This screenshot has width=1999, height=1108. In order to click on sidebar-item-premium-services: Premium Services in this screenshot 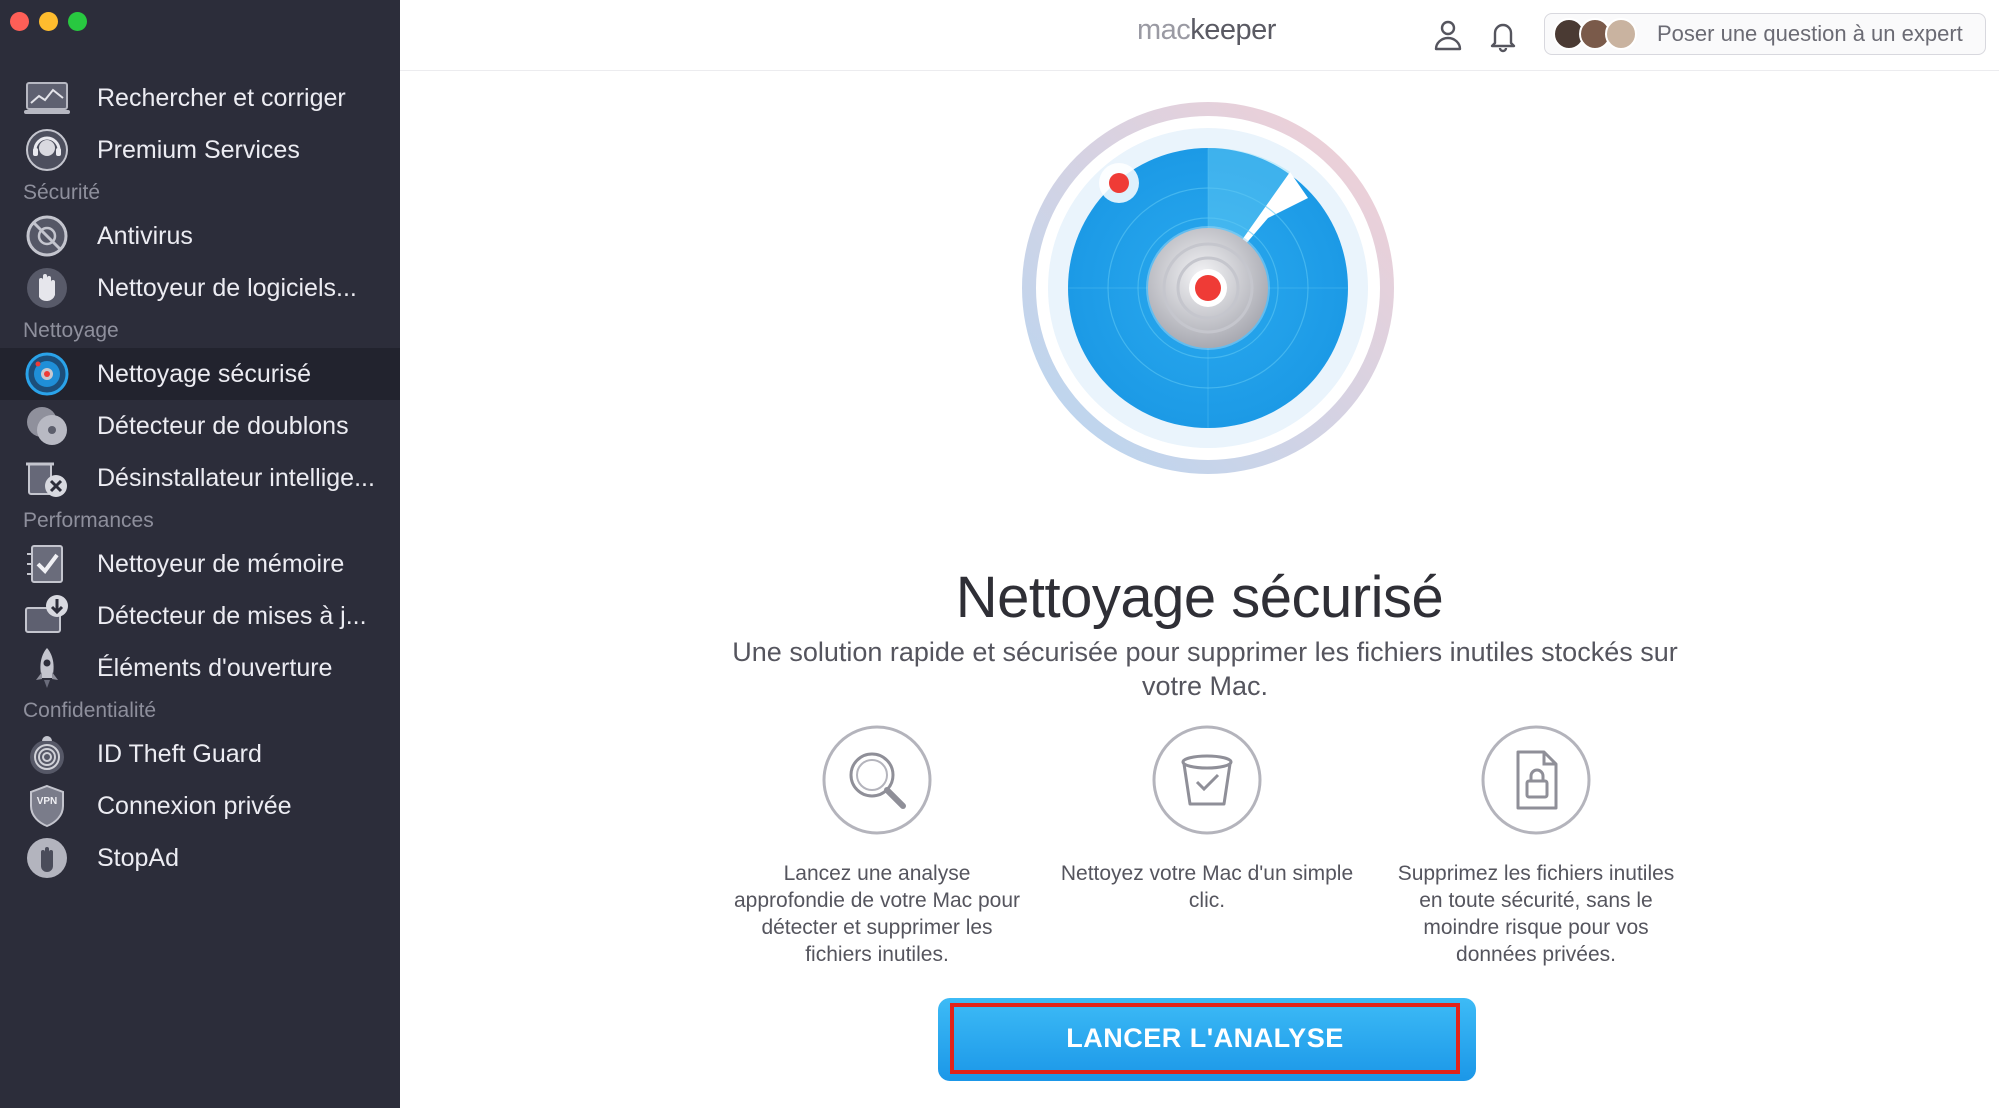, I will do `click(200, 150)`.